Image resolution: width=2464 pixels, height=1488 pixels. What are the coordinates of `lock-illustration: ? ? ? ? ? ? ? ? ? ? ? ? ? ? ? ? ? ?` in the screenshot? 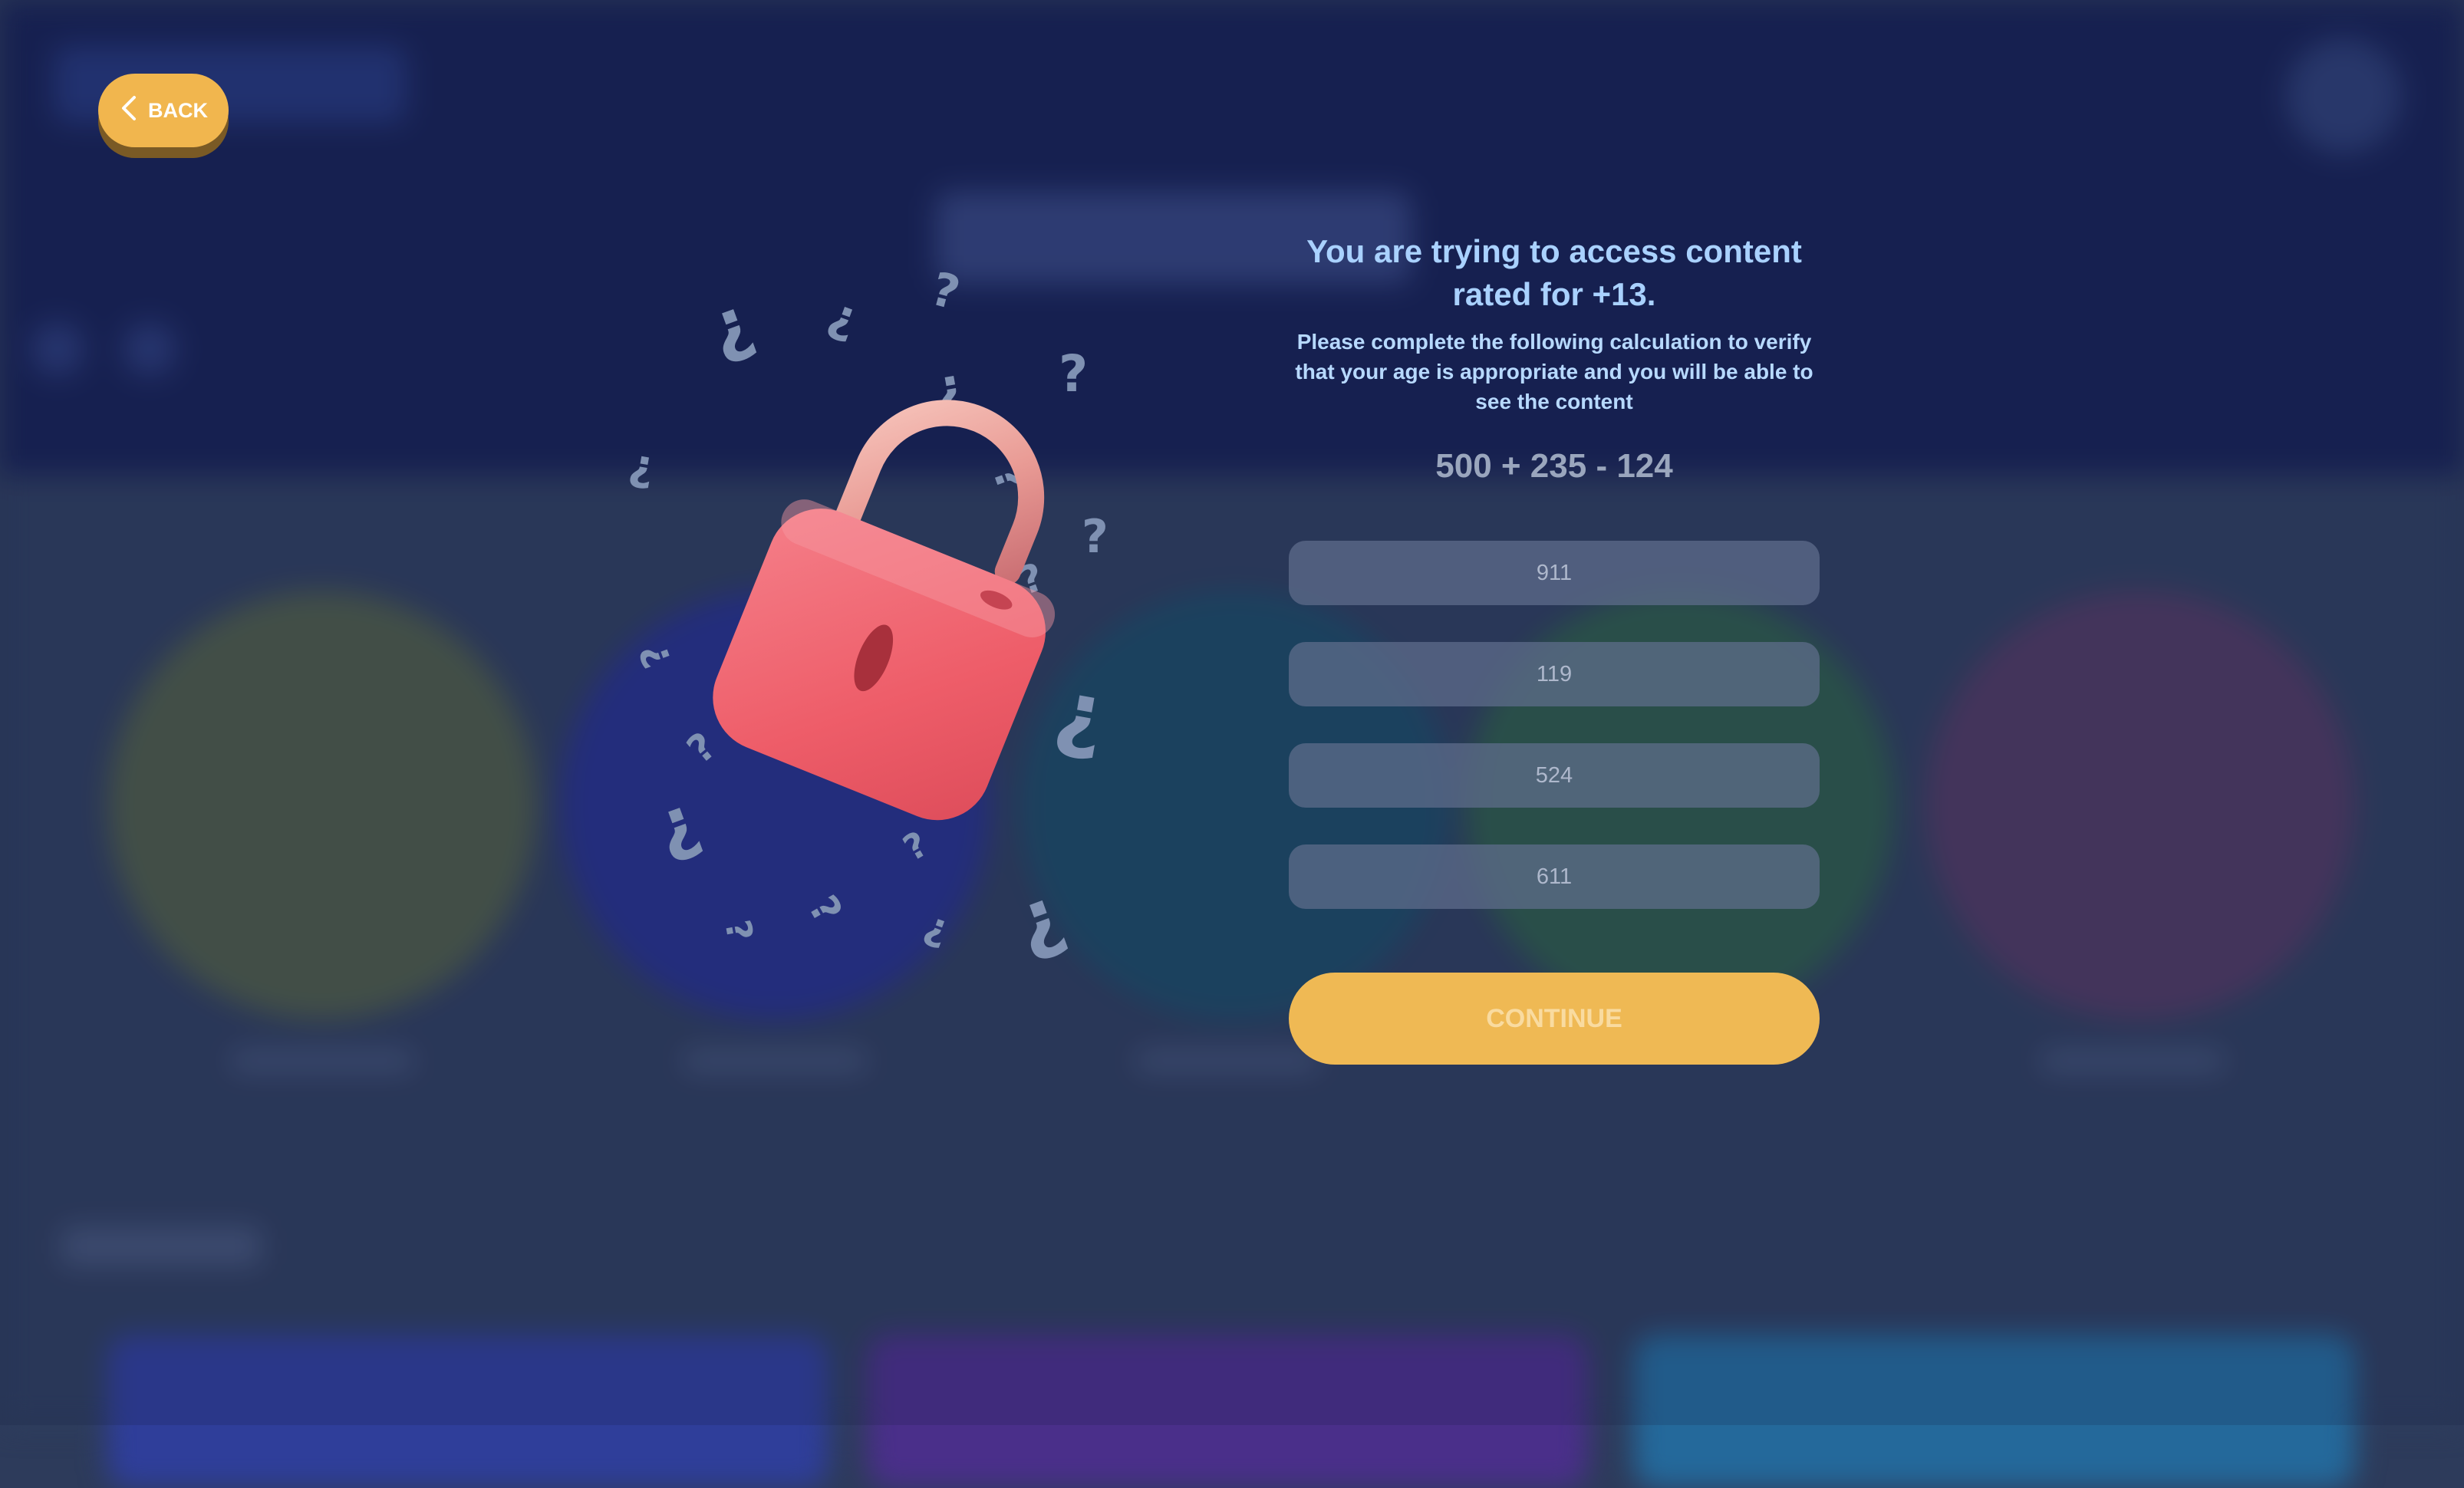 It's located at (882, 629).